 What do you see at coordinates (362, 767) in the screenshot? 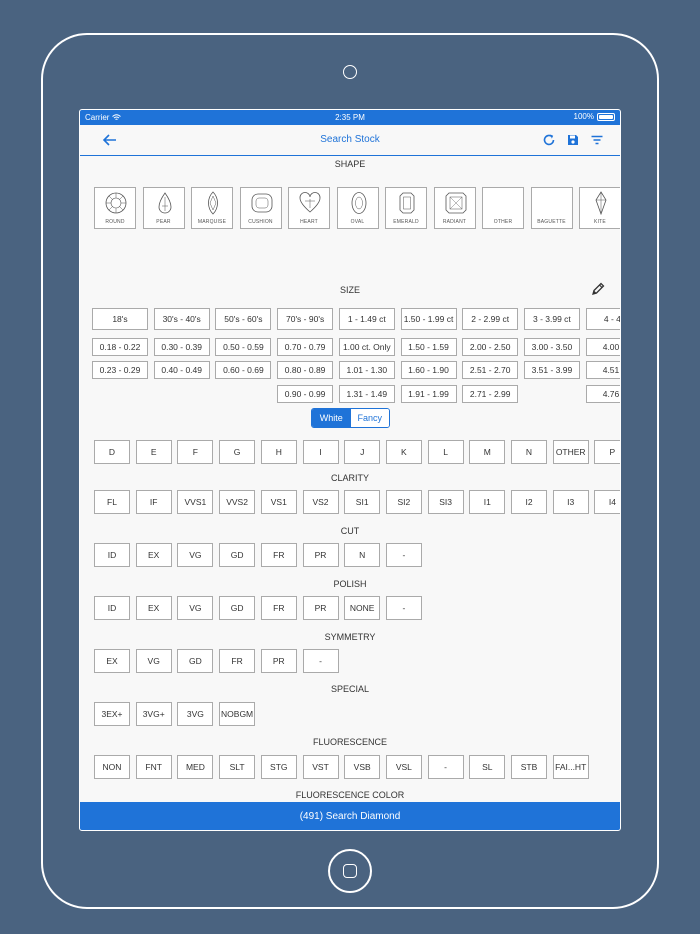
I see `fluorescence-chip: VSB` at bounding box center [362, 767].